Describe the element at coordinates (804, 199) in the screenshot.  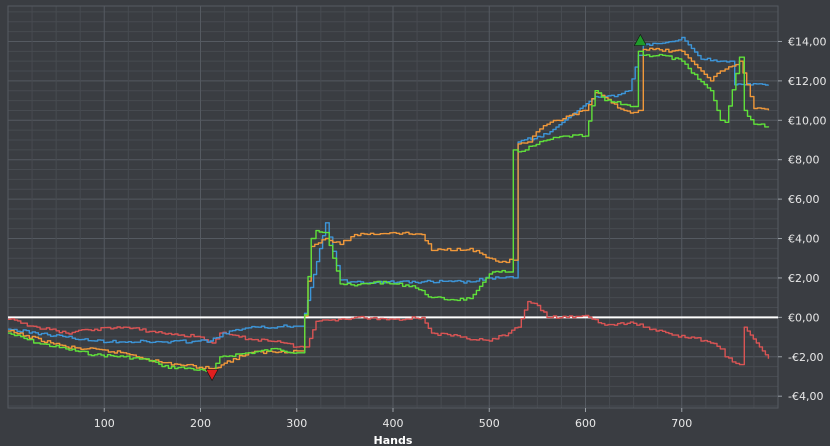
I see `y-tick-label: €6,00` at that location.